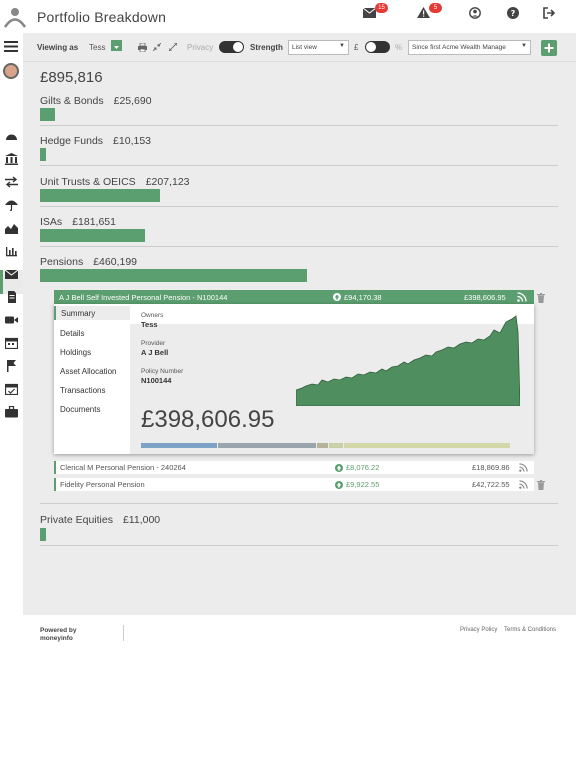 The image size is (576, 768). Describe the element at coordinates (459, 47) in the screenshot. I see `since-select-value: Since first Acme Wealth Manage` at that location.